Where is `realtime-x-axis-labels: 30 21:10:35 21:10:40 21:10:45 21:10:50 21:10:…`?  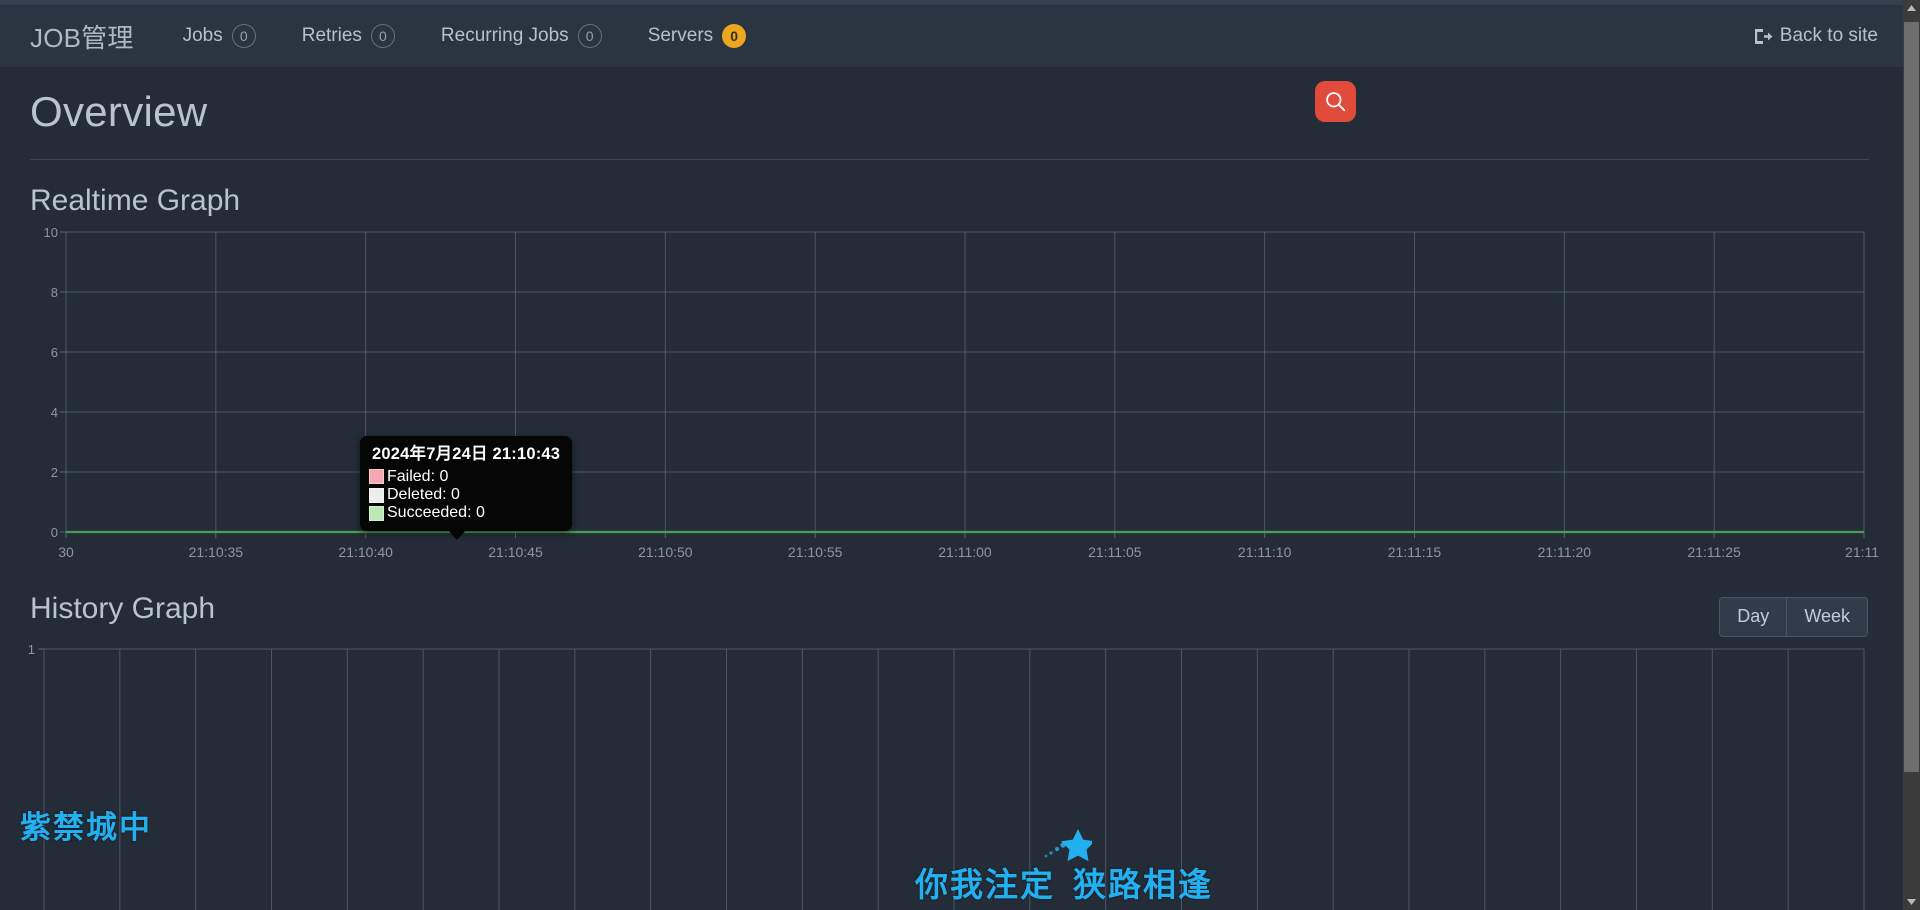
realtime-x-axis-labels: 30 21:10:35 21:10:40 21:10:45 21:10:50 21:10:… is located at coordinates (969, 552).